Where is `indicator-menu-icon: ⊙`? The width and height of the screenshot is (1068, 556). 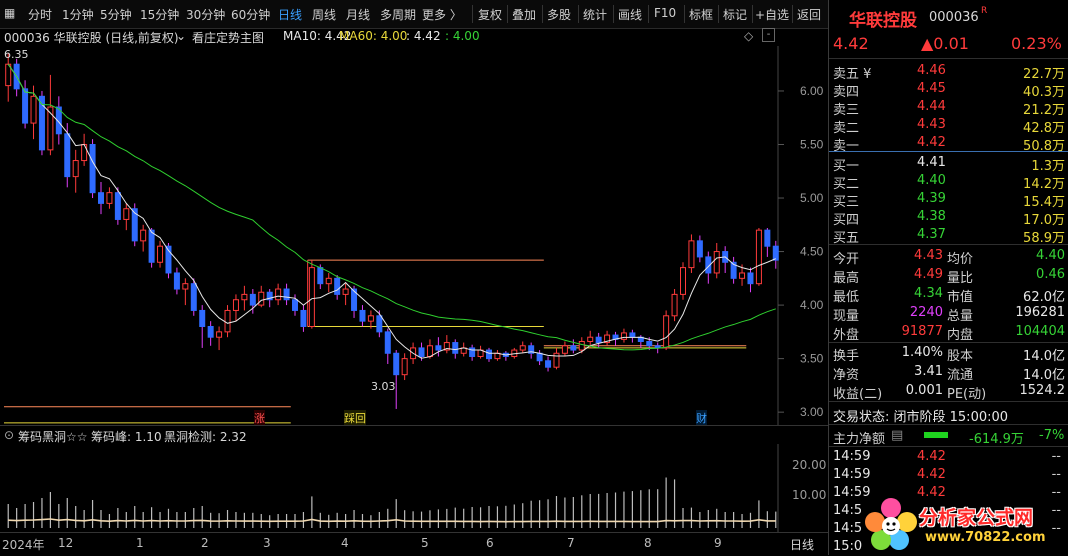
indicator-menu-icon: ⊙ is located at coordinates (9, 435).